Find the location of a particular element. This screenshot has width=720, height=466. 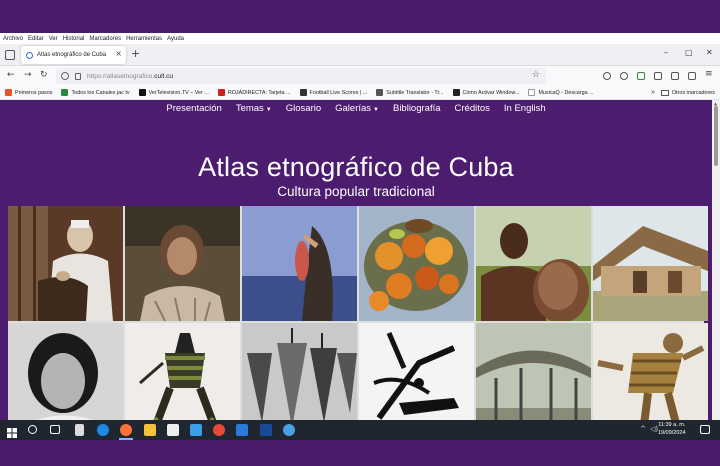

volume-icon: ◁) is located at coordinates (654, 429).